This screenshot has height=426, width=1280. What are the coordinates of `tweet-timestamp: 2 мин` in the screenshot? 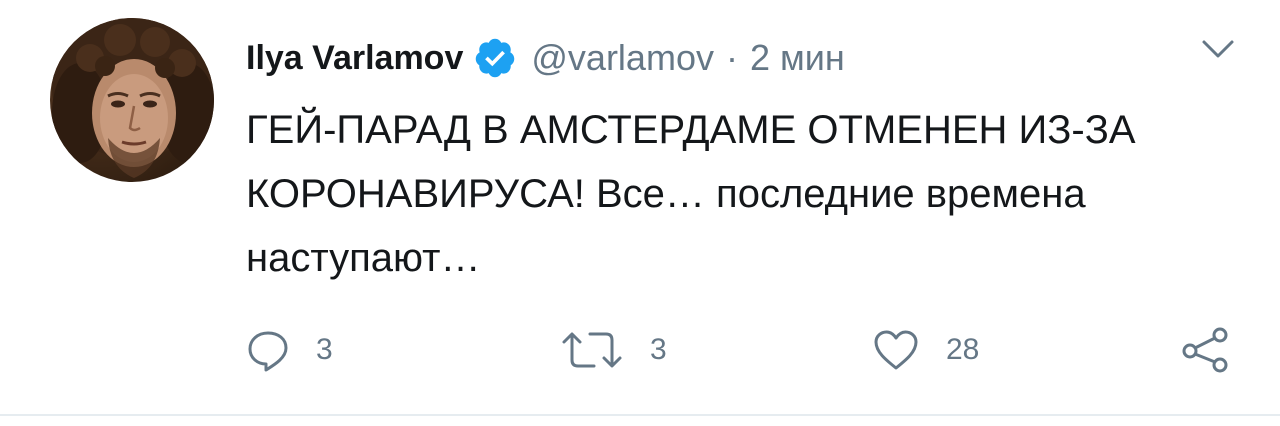 It's located at (797, 58).